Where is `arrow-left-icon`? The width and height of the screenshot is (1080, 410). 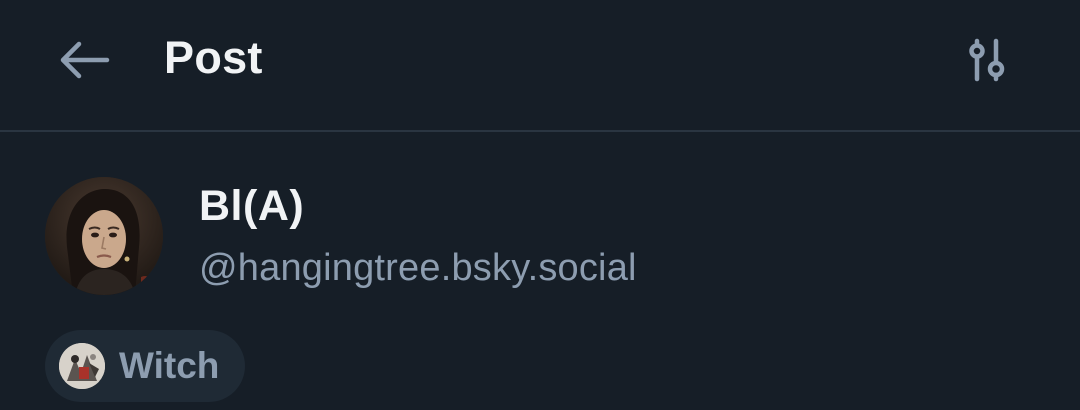
arrow-left-icon is located at coordinates (85, 60).